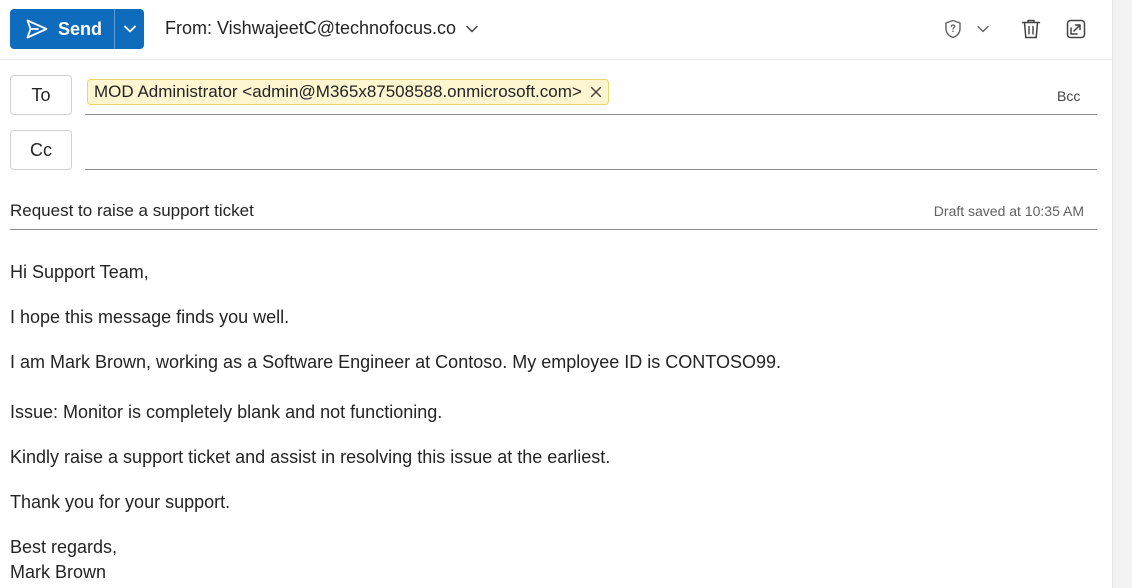 The height and width of the screenshot is (588, 1132). Describe the element at coordinates (590, 149) in the screenshot. I see `cc-input` at that location.